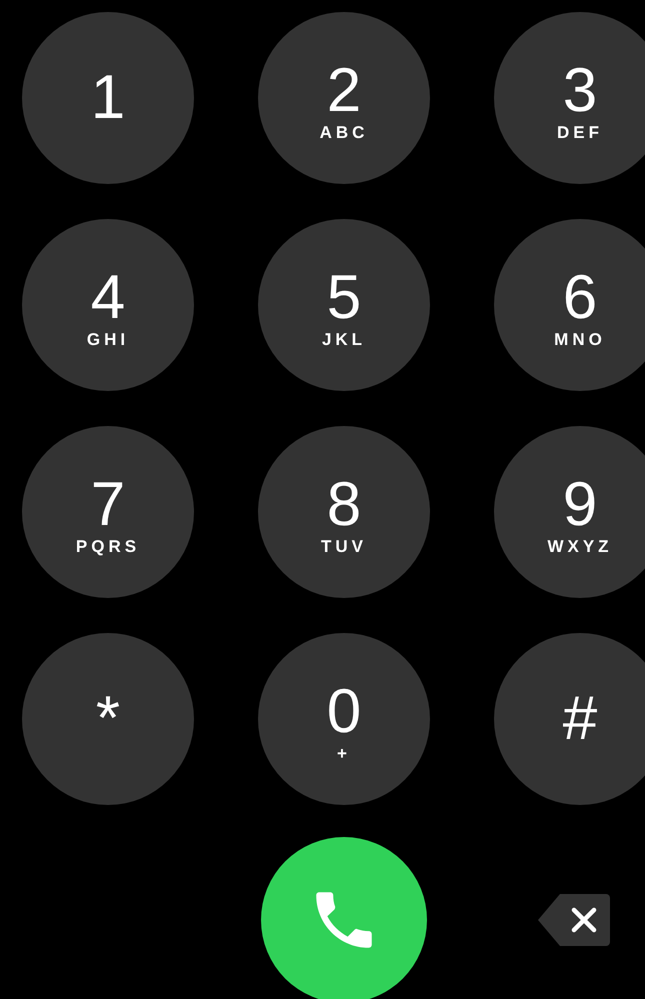  What do you see at coordinates (344, 719) in the screenshot?
I see `keypad-key: 0 +` at bounding box center [344, 719].